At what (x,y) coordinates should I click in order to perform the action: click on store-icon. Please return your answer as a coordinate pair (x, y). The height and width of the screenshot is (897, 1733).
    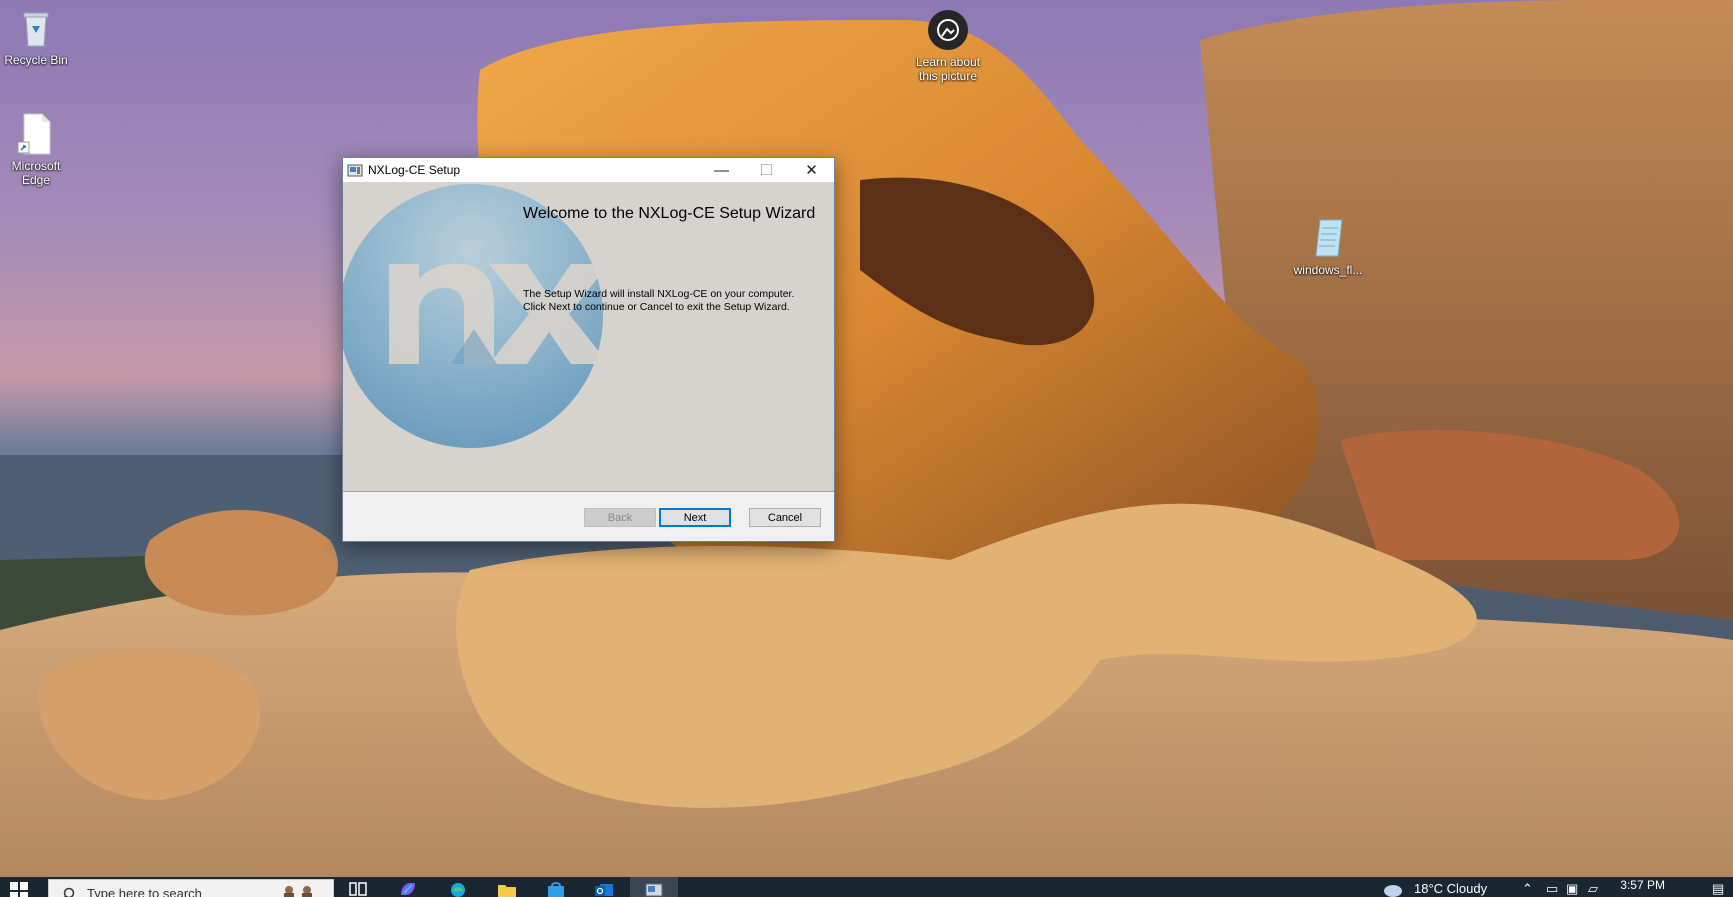
    Looking at the image, I should click on (556, 889).